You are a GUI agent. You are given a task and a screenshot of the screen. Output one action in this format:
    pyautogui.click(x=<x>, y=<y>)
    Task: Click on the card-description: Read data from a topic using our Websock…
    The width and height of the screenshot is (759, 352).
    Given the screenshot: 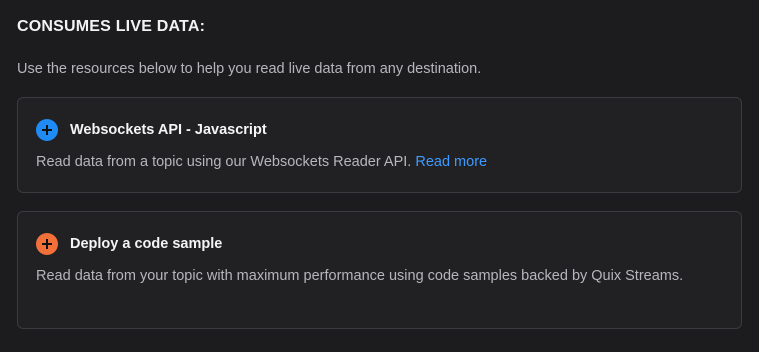 What is the action you would take?
    pyautogui.click(x=379, y=162)
    